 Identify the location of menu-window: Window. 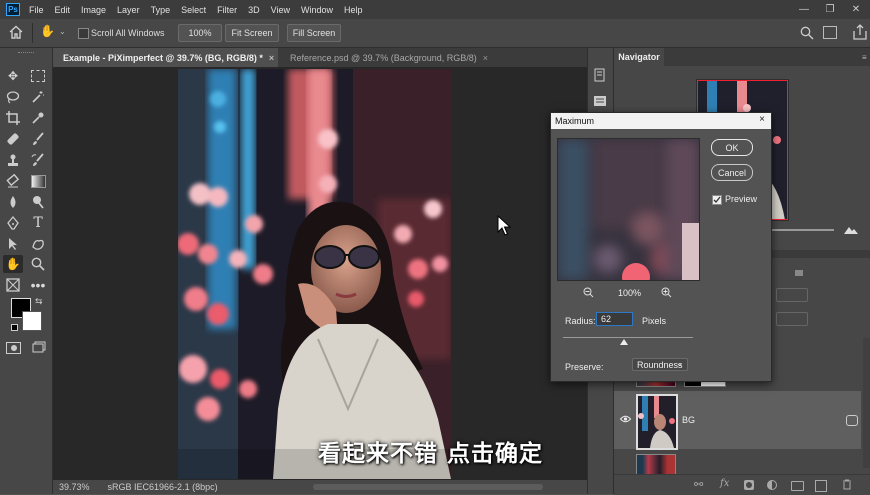
(317, 10).